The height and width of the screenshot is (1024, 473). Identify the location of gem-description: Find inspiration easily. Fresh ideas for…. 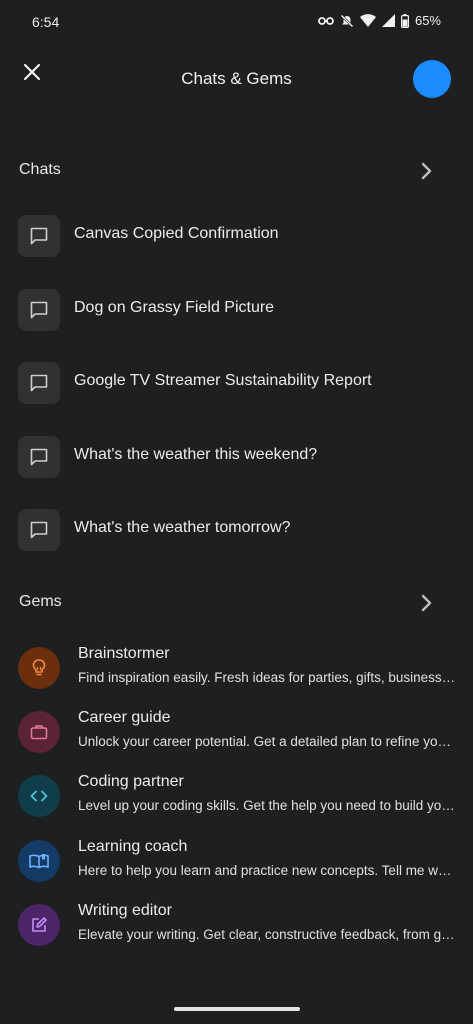
(267, 677).